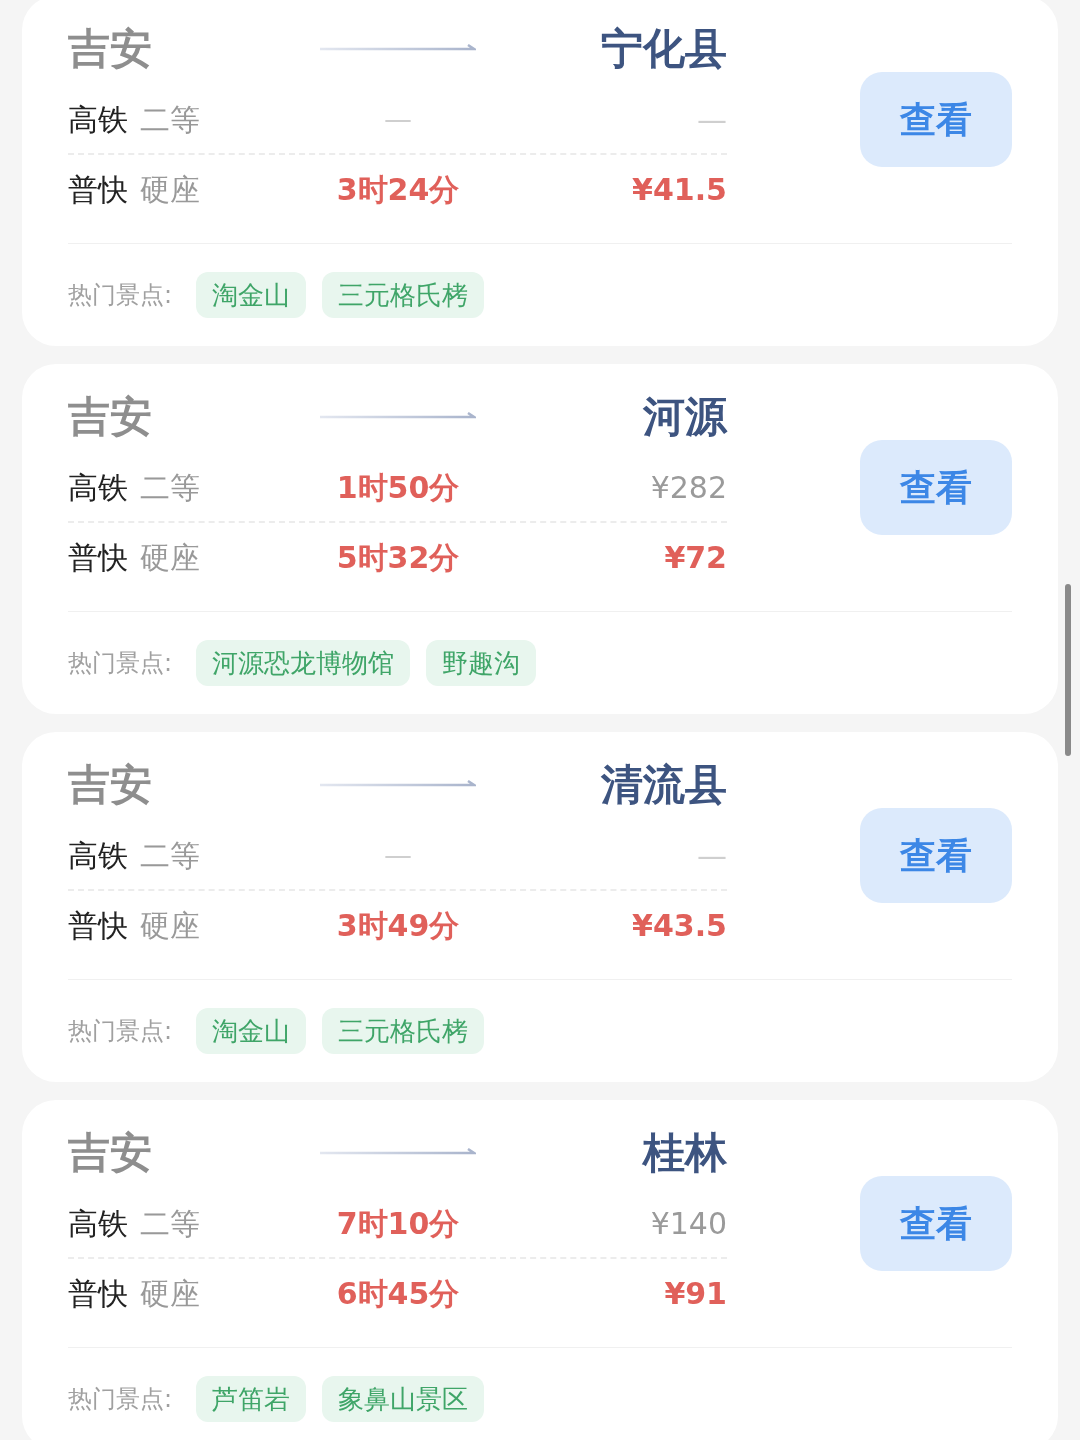 The height and width of the screenshot is (1440, 1080). Describe the element at coordinates (663, 784) in the screenshot. I see `destination-city: 清流县` at that location.